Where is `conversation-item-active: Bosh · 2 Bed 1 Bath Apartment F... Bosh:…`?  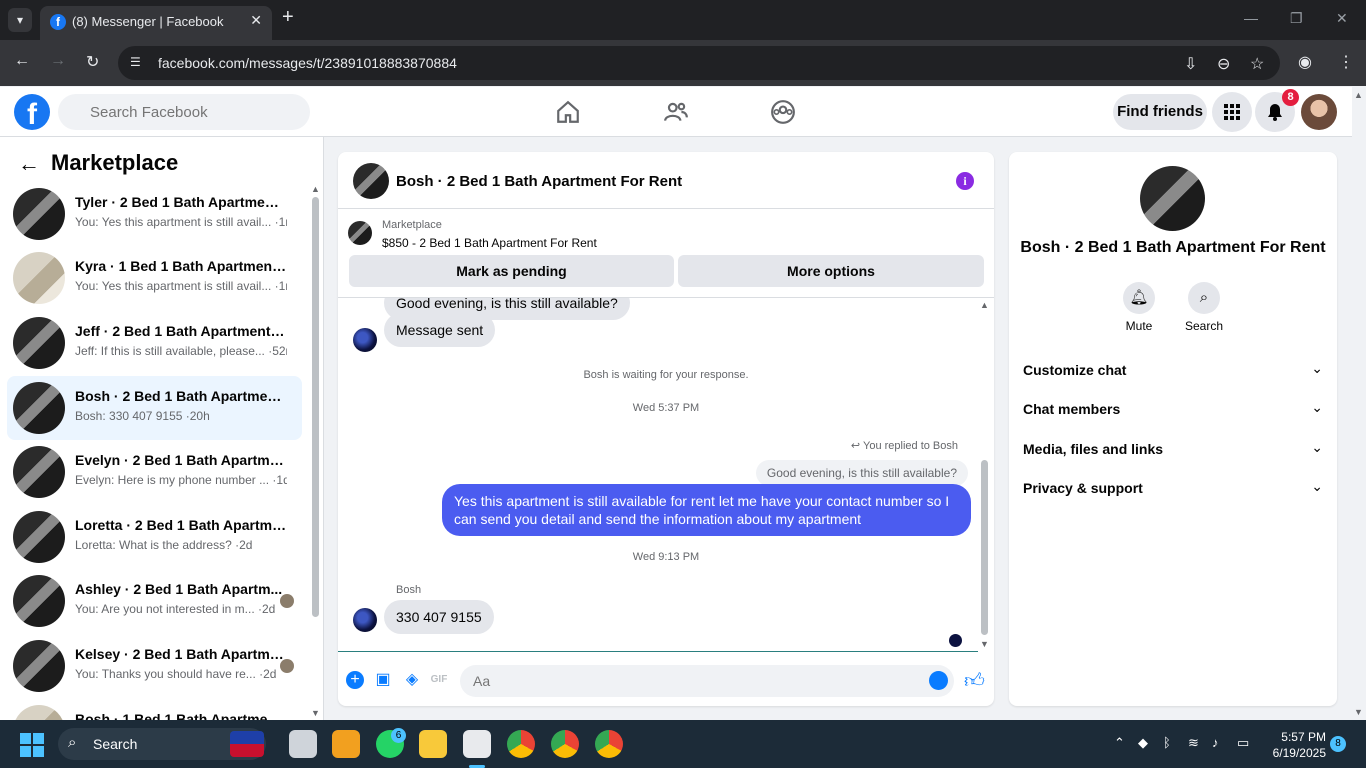 conversation-item-active: Bosh · 2 Bed 1 Bath Apartment F... Bosh:… is located at coordinates (154, 408).